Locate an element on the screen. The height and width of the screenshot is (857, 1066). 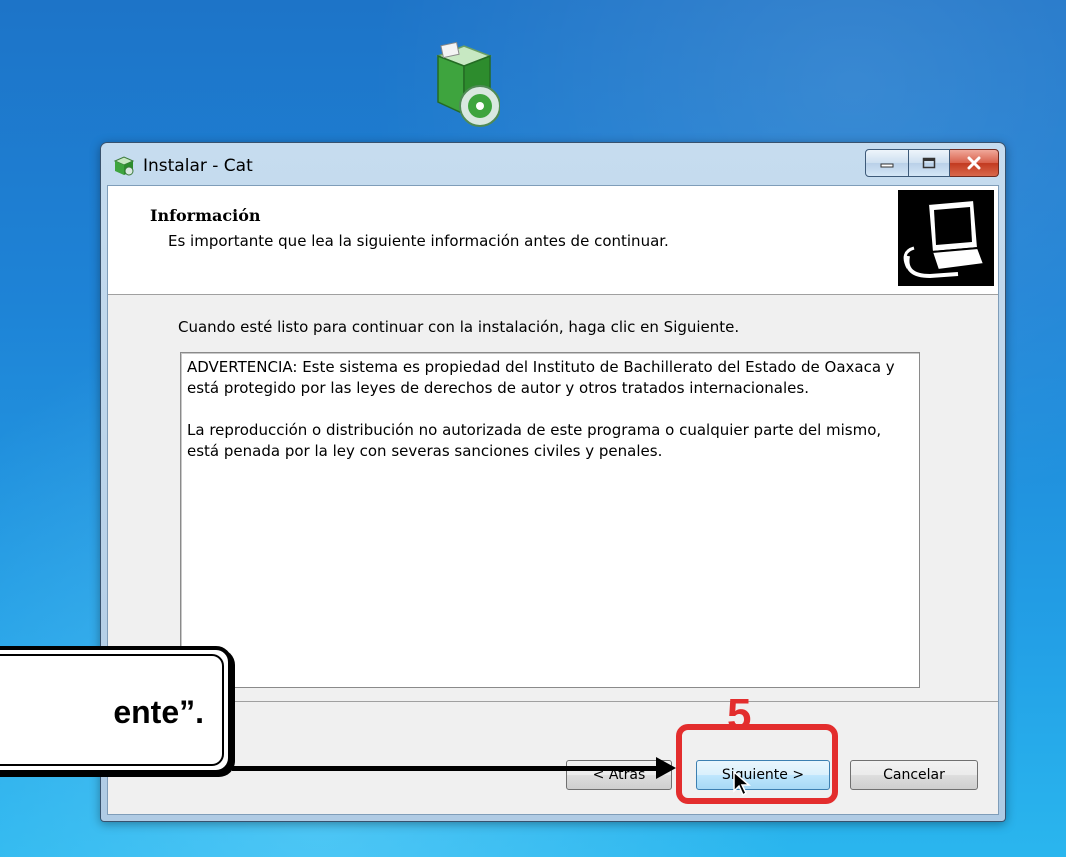
close-icon is located at coordinates (974, 163).